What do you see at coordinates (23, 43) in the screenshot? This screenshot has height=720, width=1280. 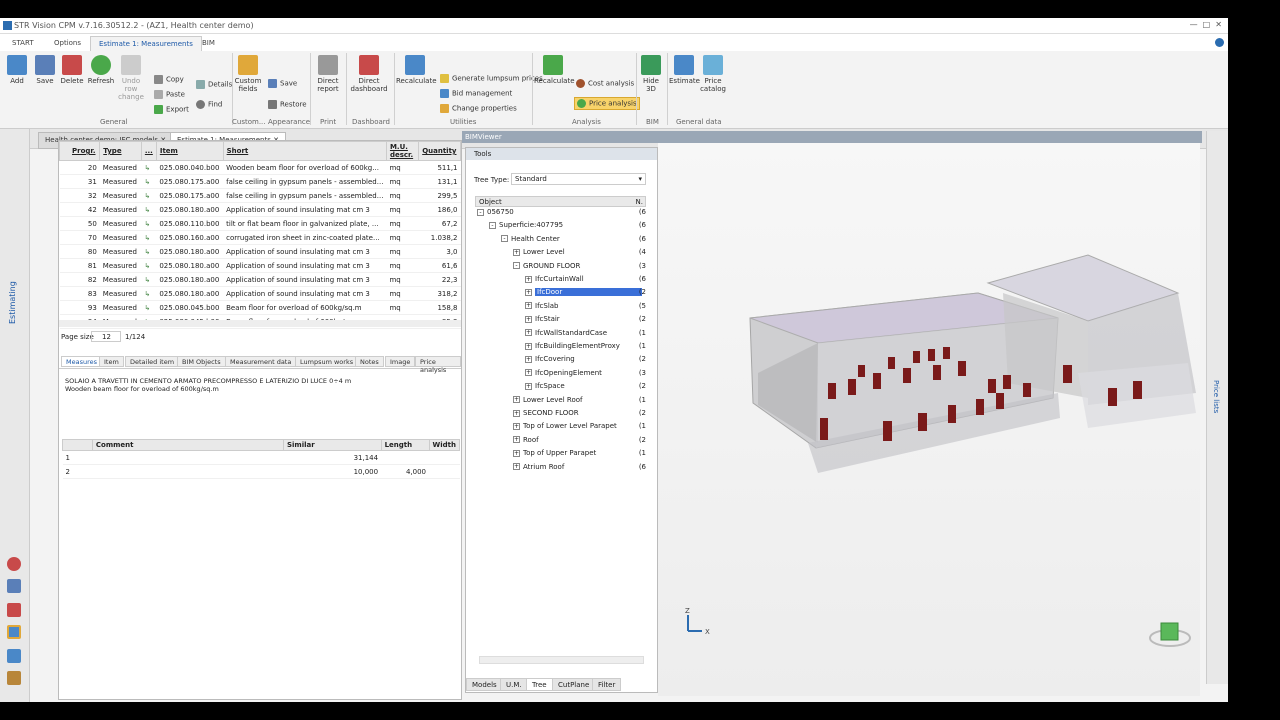 I see `tab-start: START` at bounding box center [23, 43].